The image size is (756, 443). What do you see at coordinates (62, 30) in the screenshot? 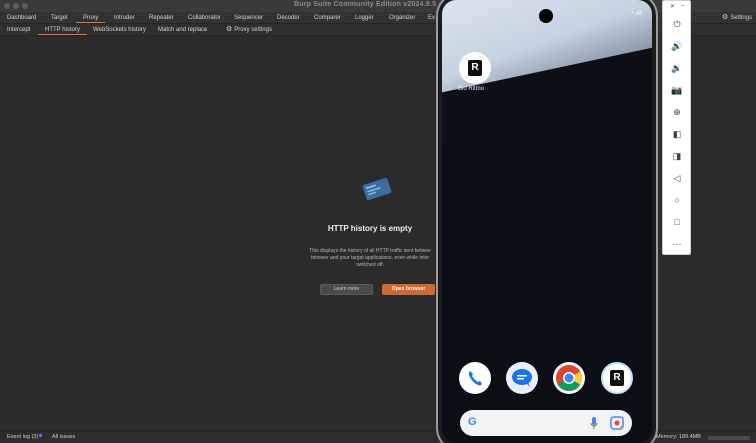
I see `tab-http-history: HTTP history` at bounding box center [62, 30].